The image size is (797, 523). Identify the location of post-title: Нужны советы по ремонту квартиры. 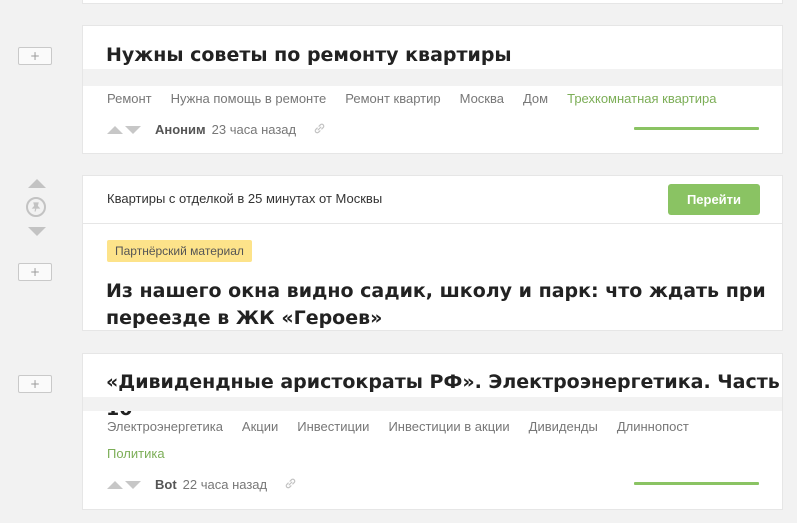
(309, 55).